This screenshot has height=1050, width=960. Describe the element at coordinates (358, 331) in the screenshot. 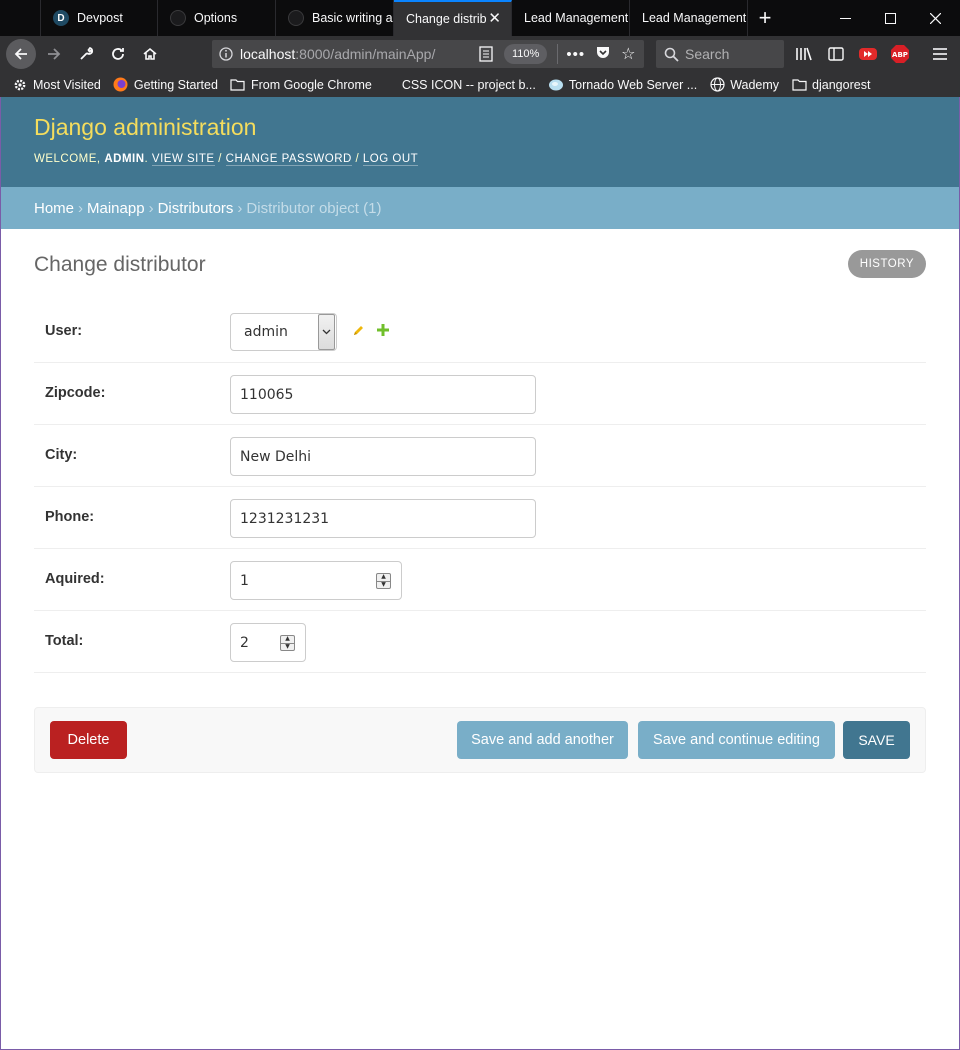

I see `change-related-pencil-icon` at that location.